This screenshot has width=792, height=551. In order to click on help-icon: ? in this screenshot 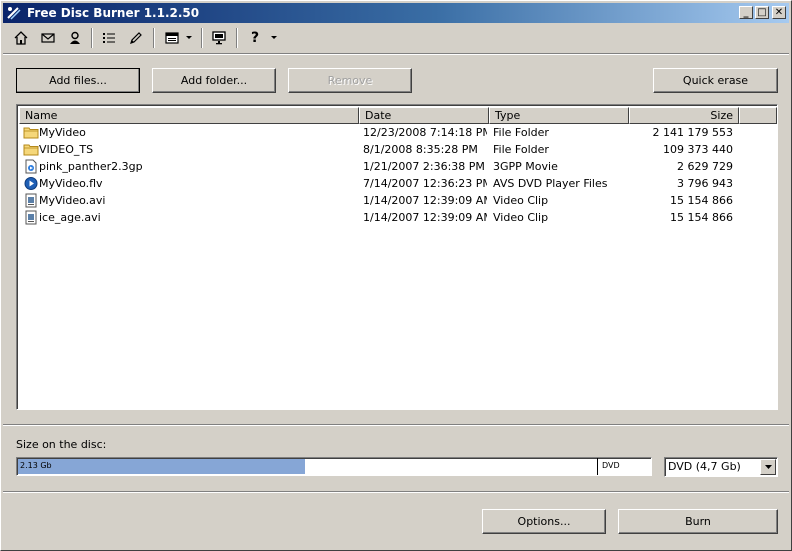, I will do `click(255, 38)`.